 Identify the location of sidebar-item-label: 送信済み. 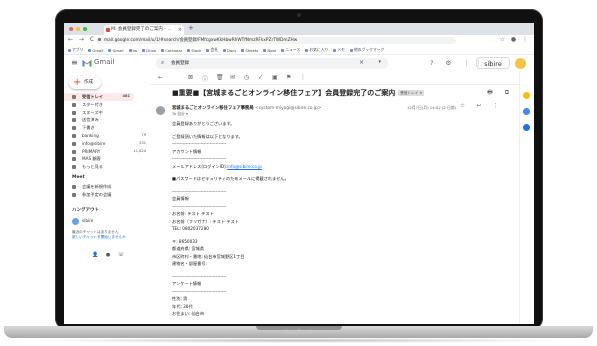
(90, 120).